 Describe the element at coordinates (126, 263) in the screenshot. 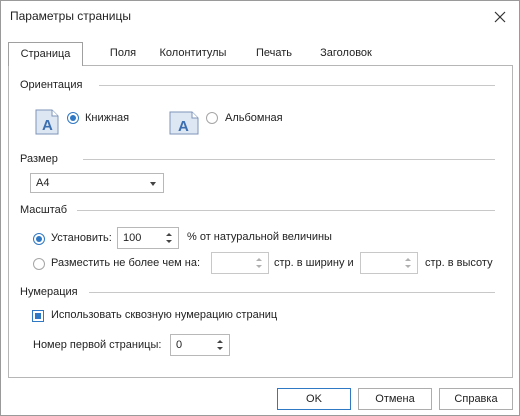

I see `scale-fit-label: Разместить не более чем на:` at that location.